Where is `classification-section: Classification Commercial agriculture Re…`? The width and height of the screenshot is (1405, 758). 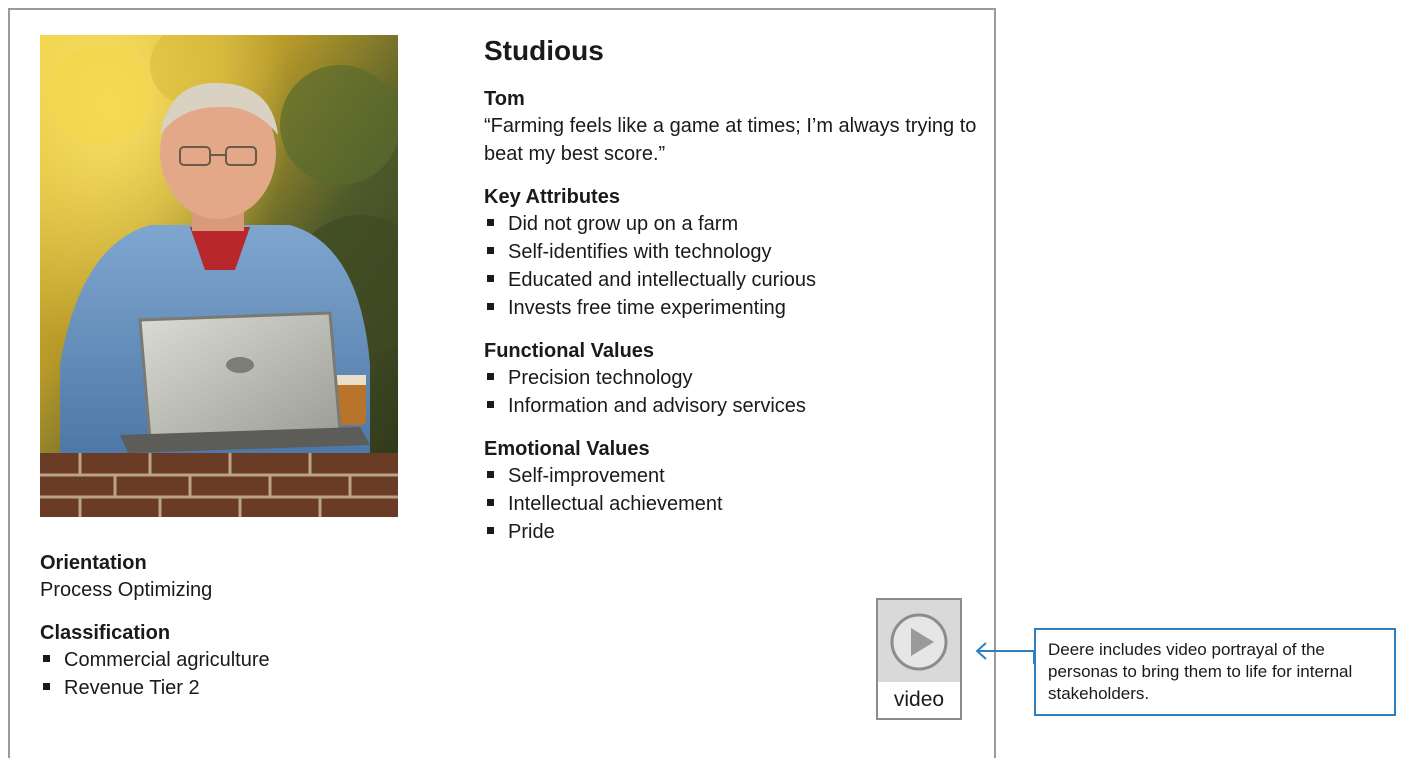
classification-section: Classification Commercial agriculture Re… is located at coordinates (240, 661).